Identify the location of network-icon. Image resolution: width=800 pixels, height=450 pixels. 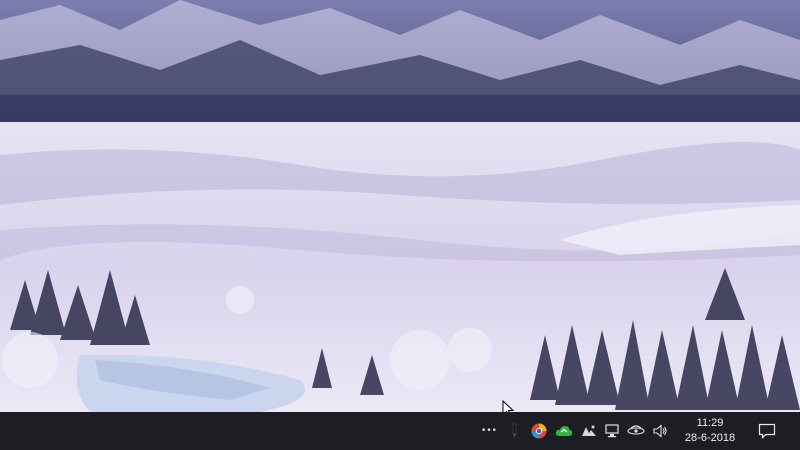
(612, 431).